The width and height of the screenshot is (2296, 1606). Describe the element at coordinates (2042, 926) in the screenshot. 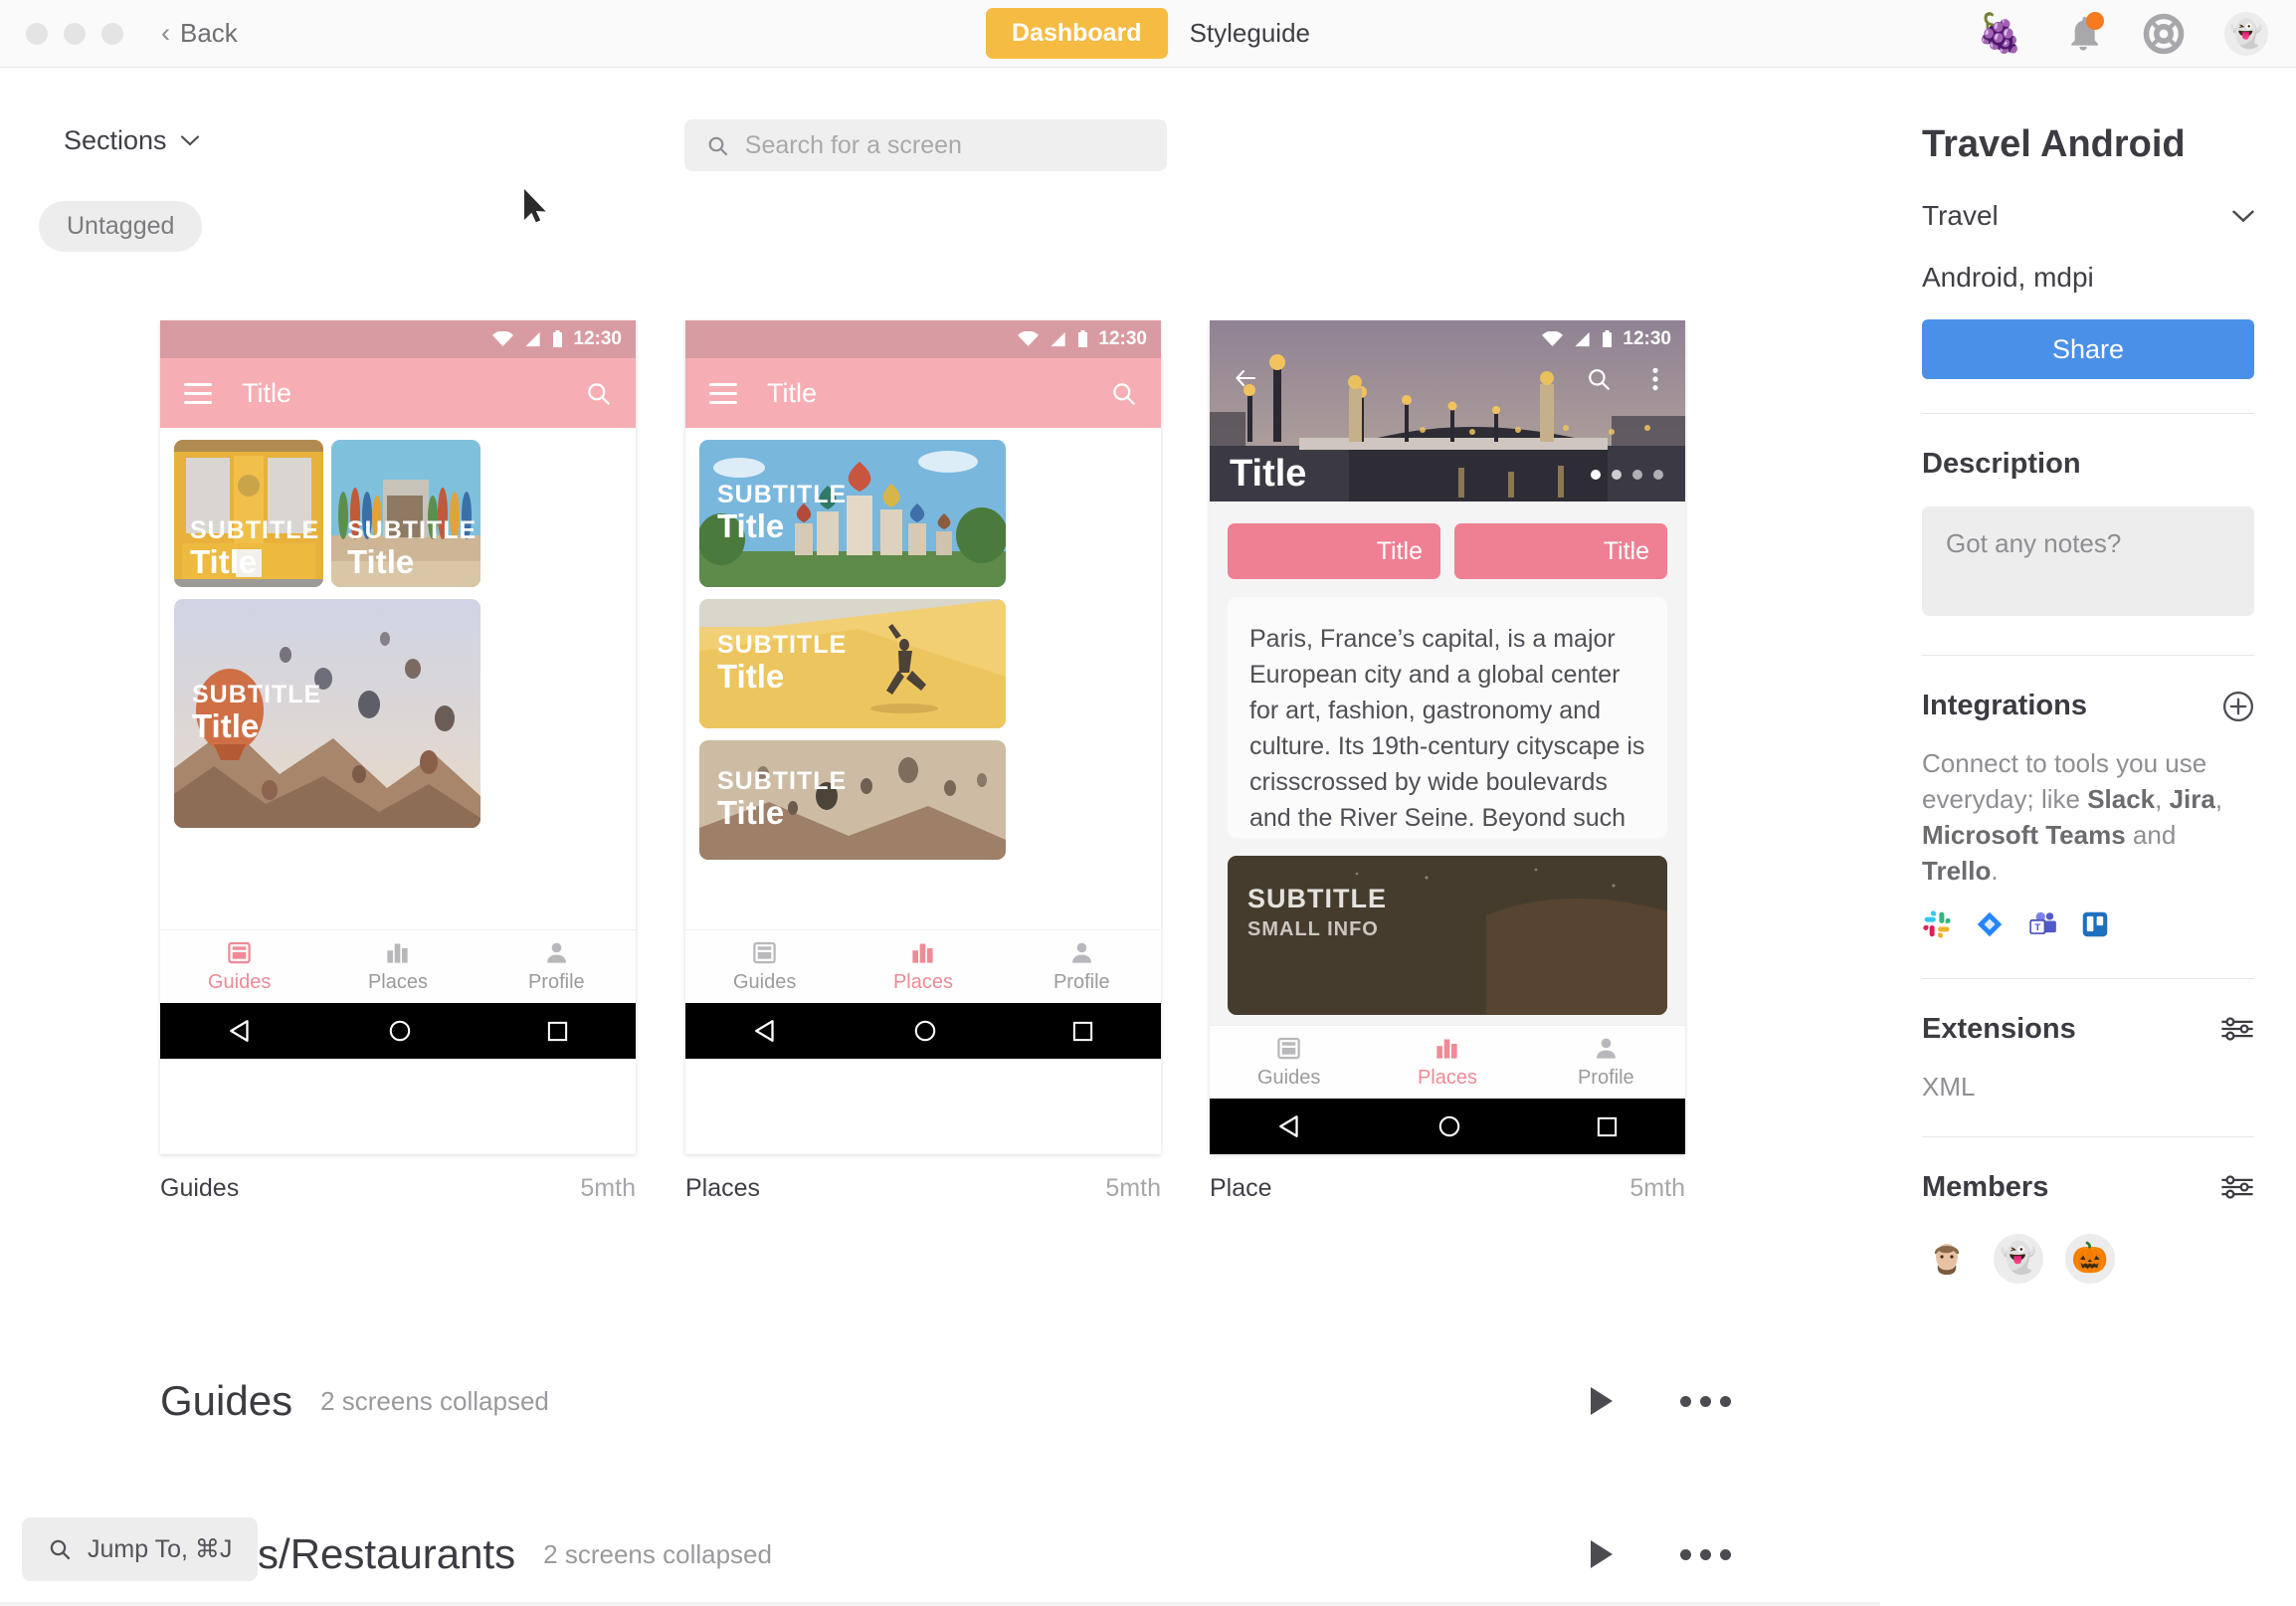

I see `microsoft-teams-icon: T` at that location.